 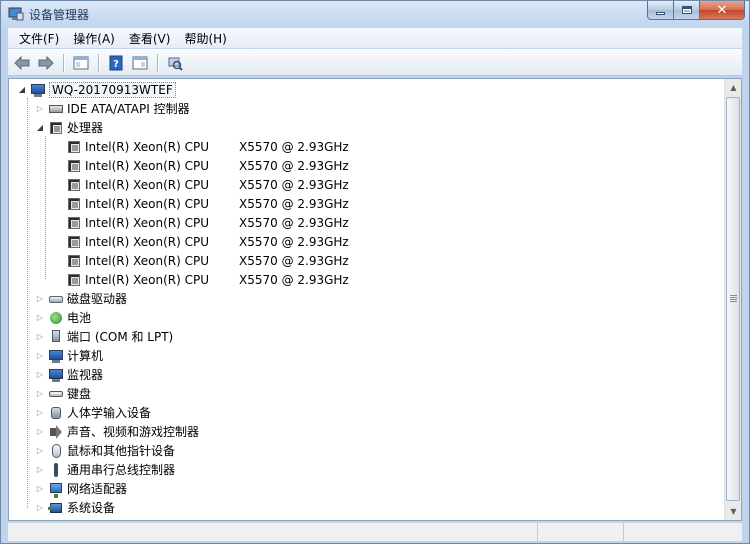 What do you see at coordinates (375, 14) in the screenshot?
I see `title-bar: 设备管理器 ✕` at bounding box center [375, 14].